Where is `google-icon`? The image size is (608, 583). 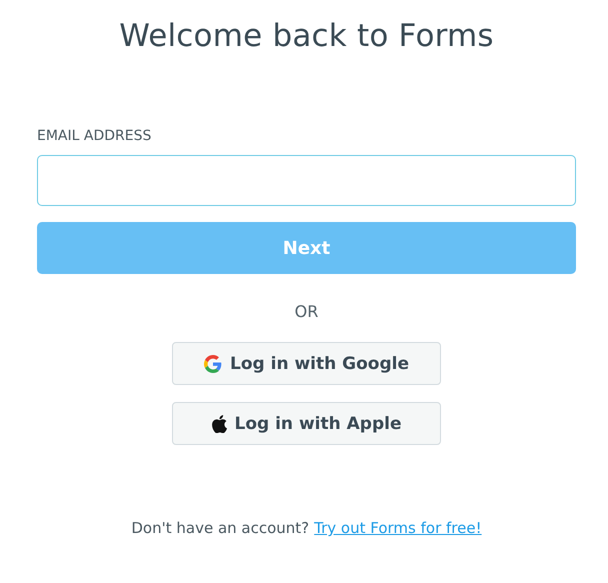 google-icon is located at coordinates (213, 363).